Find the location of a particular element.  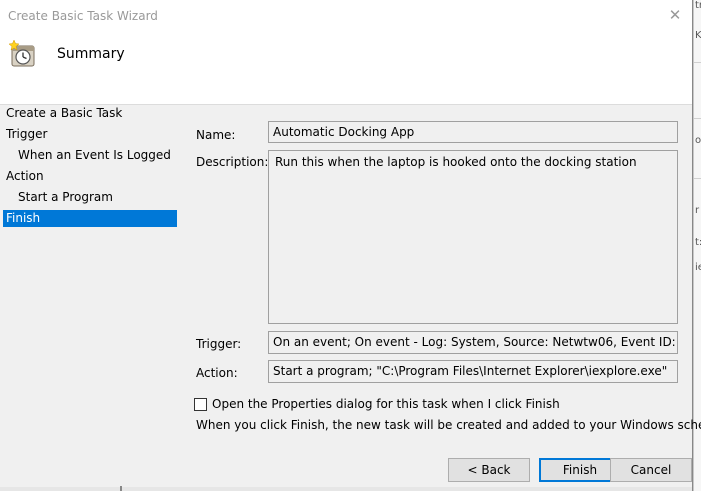

wizard-step-create-basic-task: Create a Basic Task is located at coordinates (64, 113).